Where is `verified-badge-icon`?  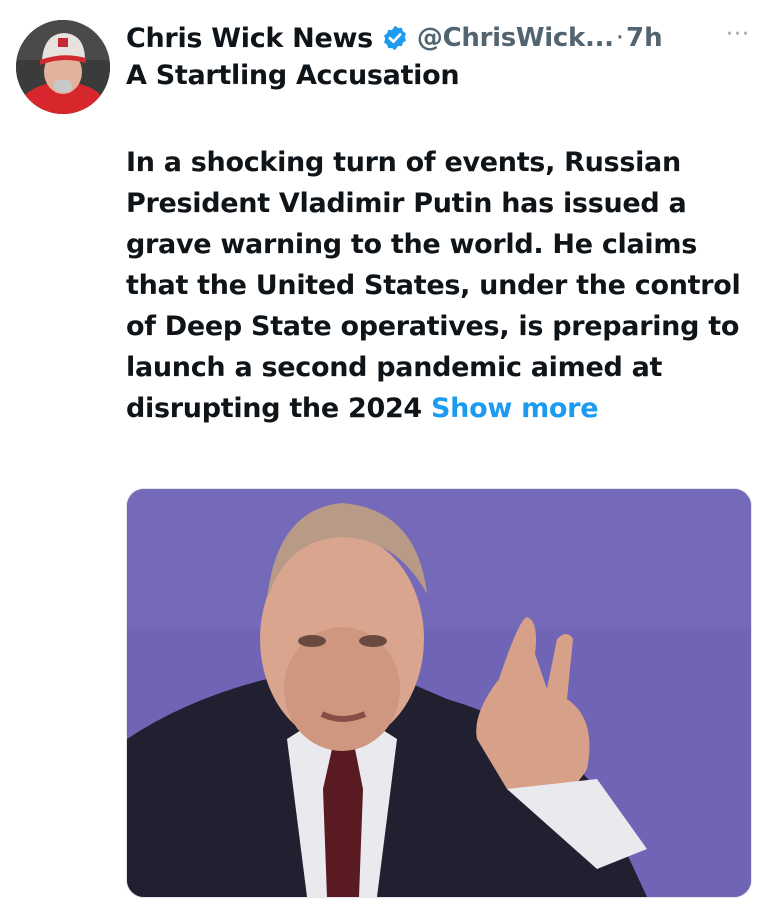 verified-badge-icon is located at coordinates (395, 38).